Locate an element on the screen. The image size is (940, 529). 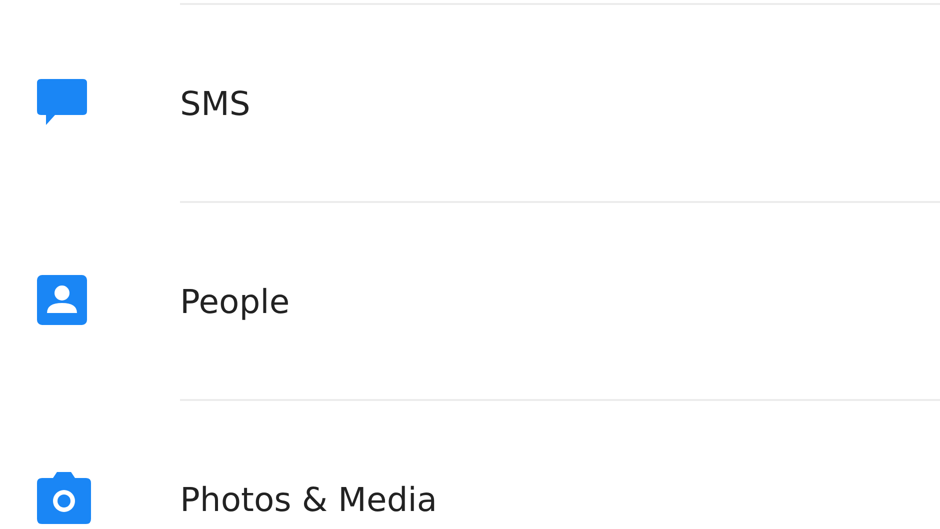
contact-icon is located at coordinates (62, 300).